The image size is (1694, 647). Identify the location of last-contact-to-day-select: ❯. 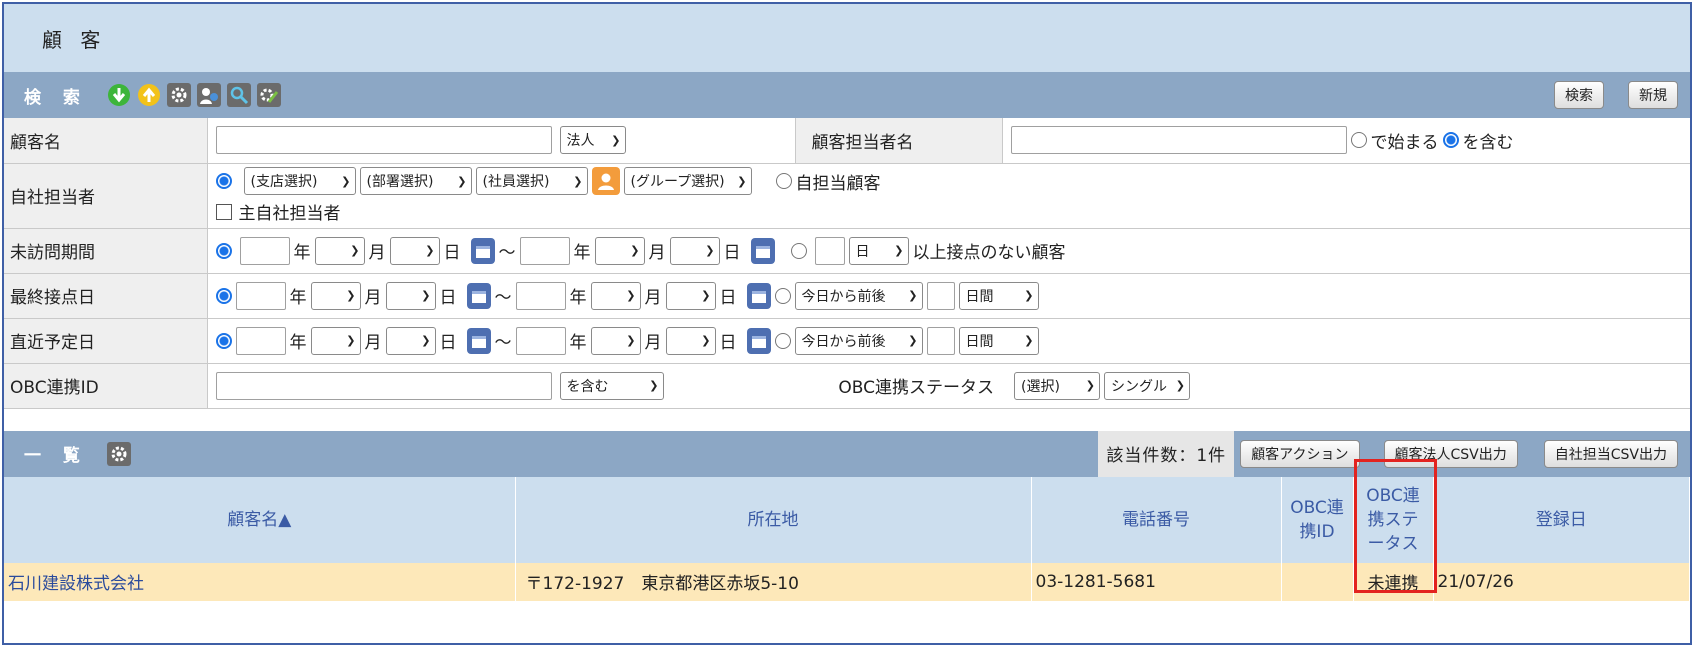
(690, 295).